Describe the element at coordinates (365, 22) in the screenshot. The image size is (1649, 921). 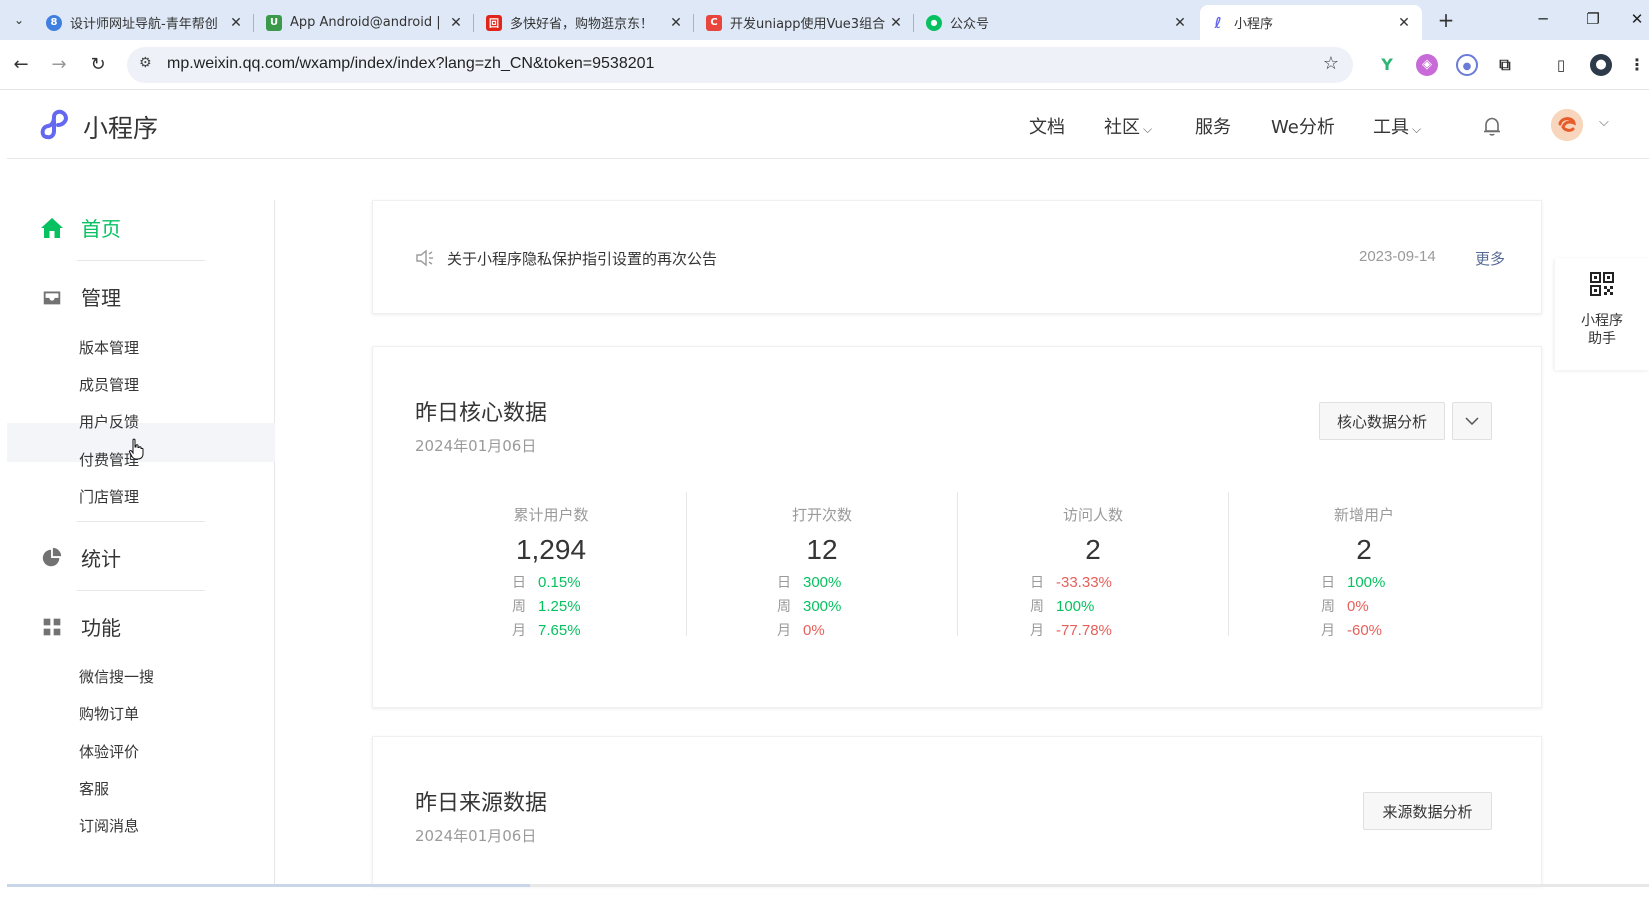
I see `browser-tab: U App Android@android | ✕` at that location.